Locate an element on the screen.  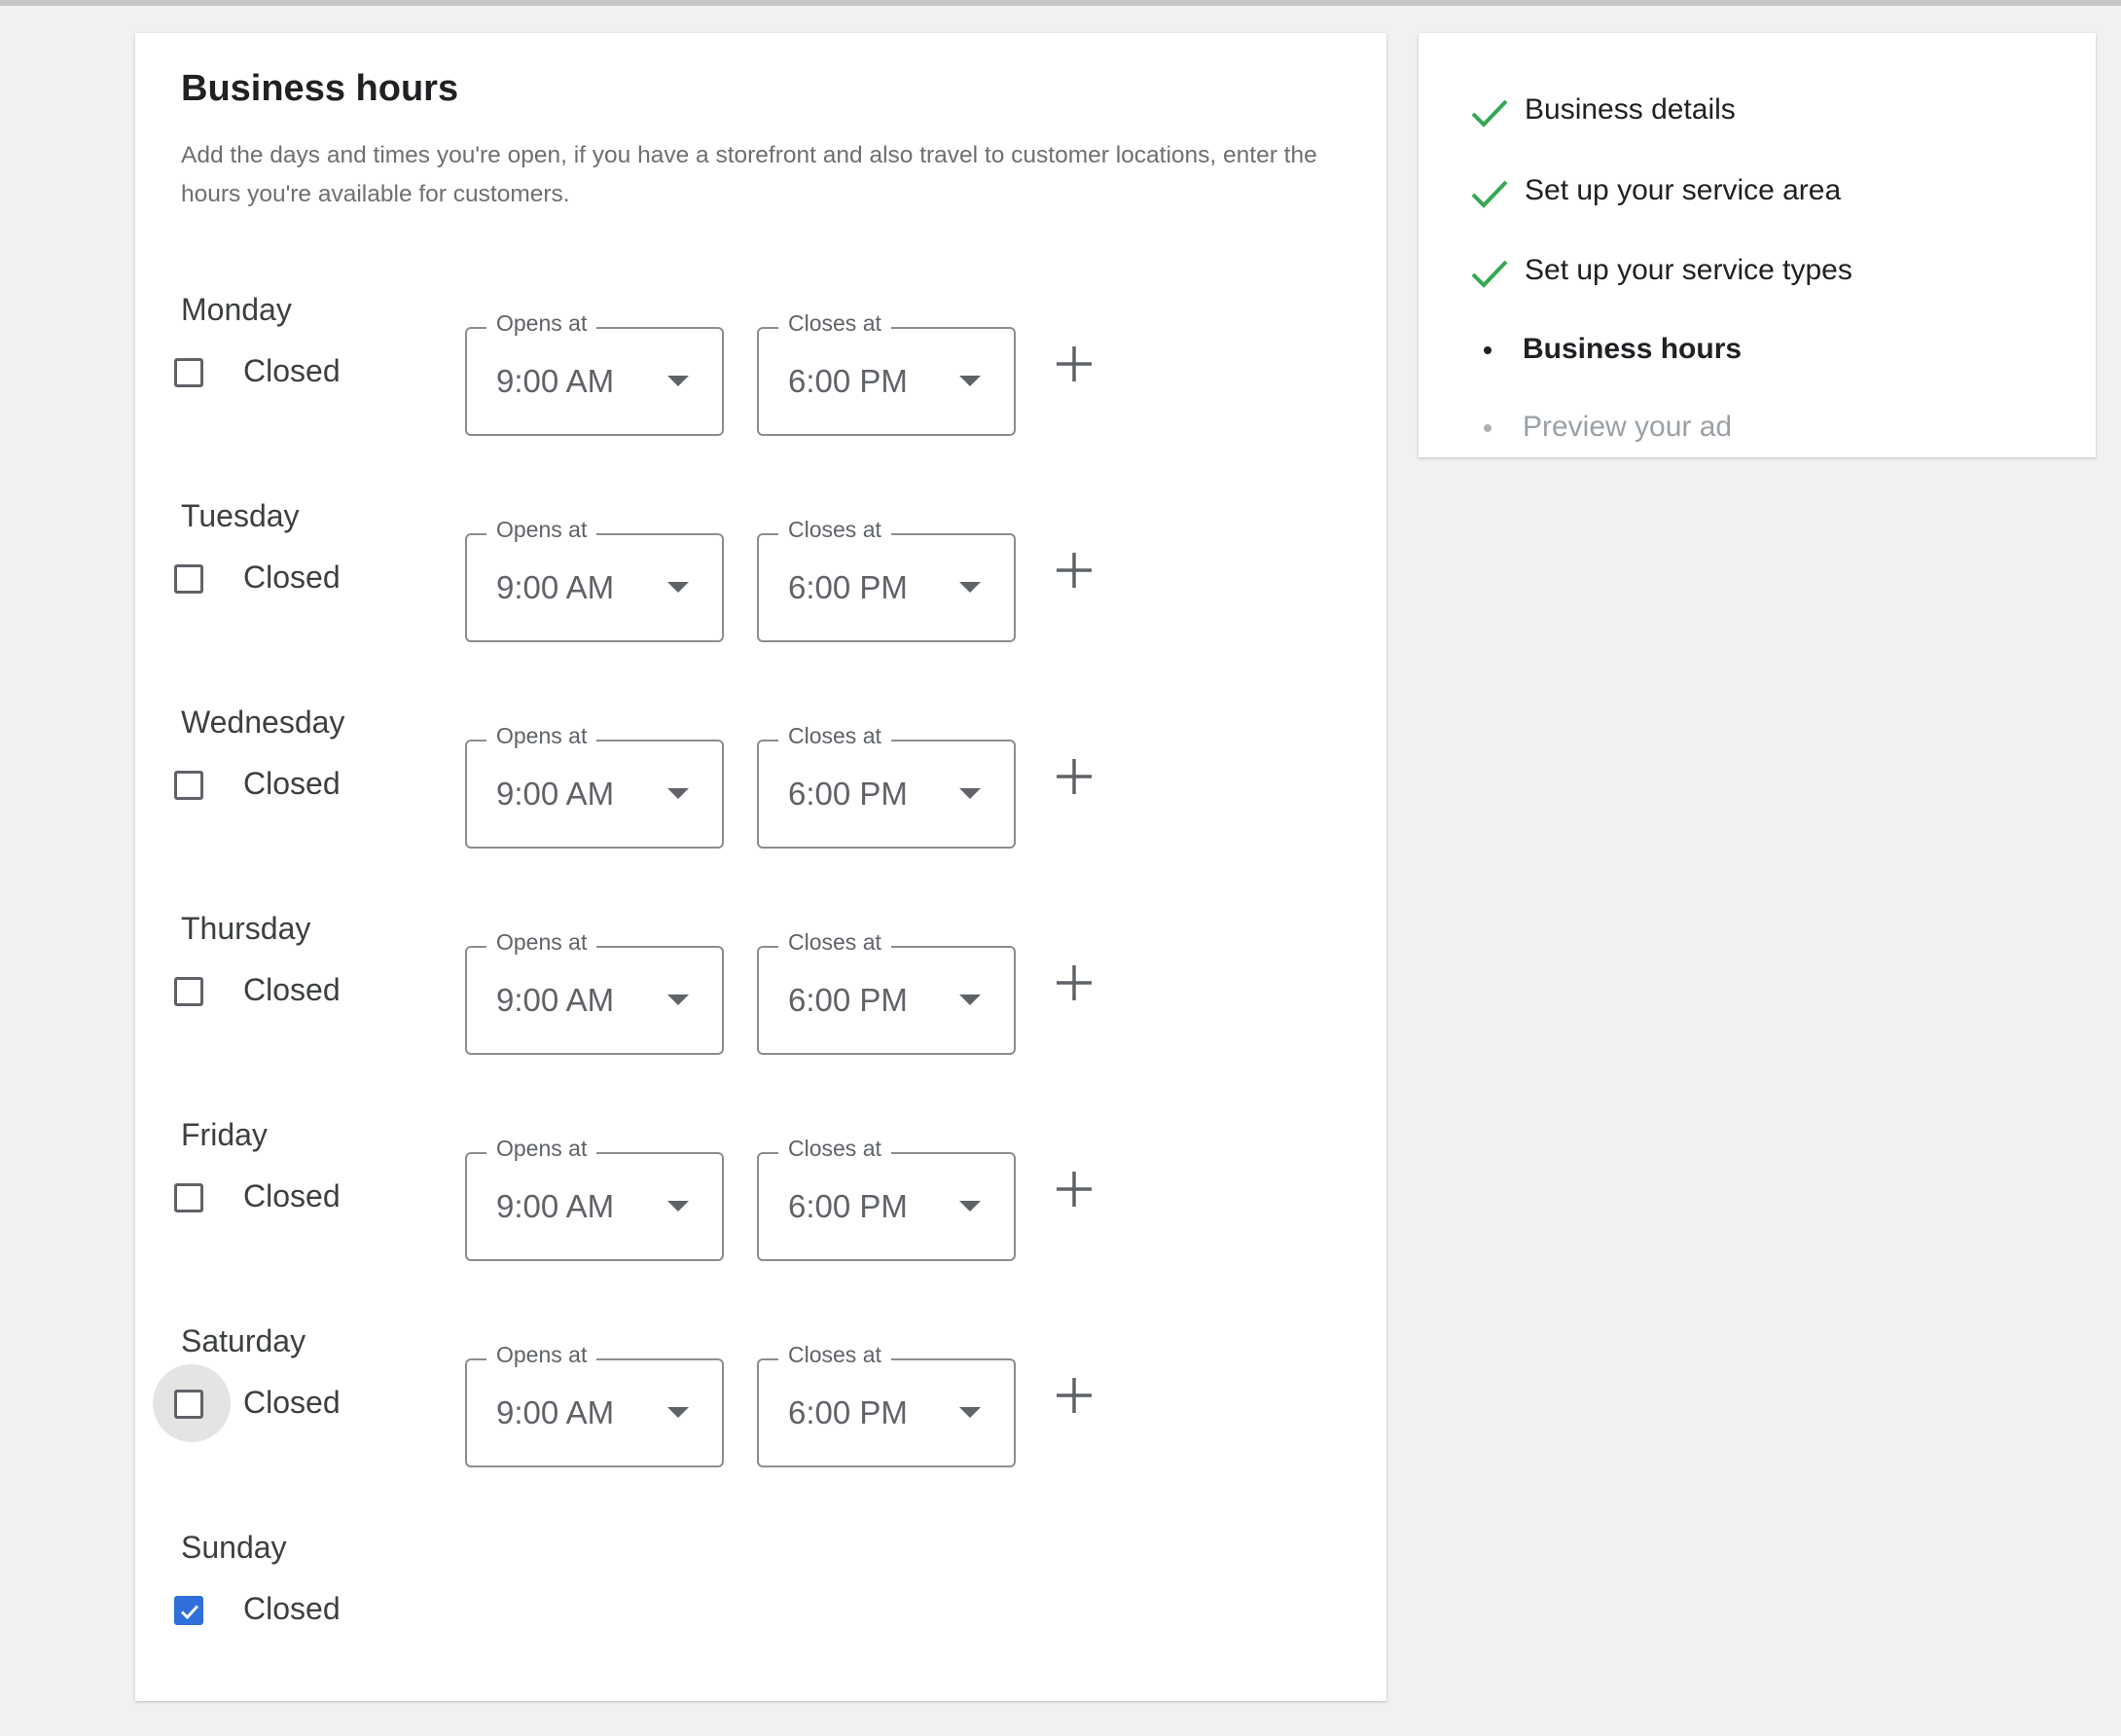
step-label: Business hours is located at coordinates (1633, 349).